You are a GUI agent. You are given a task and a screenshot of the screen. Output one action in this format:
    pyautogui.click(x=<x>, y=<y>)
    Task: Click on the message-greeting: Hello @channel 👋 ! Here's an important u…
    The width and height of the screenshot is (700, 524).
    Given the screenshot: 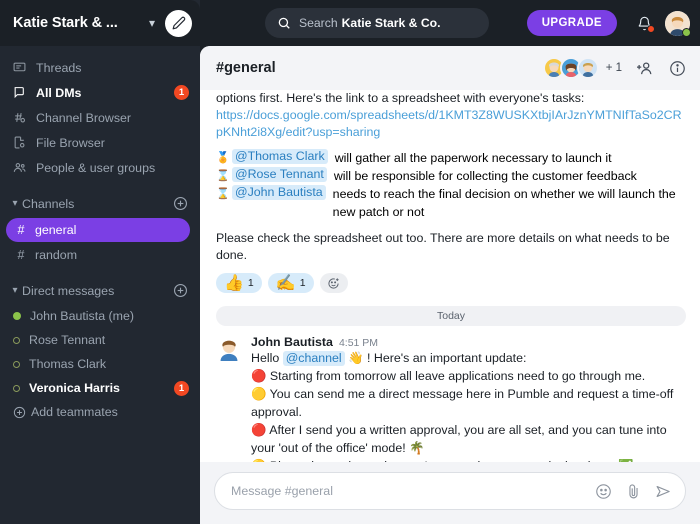 What is the action you would take?
    pyautogui.click(x=468, y=358)
    